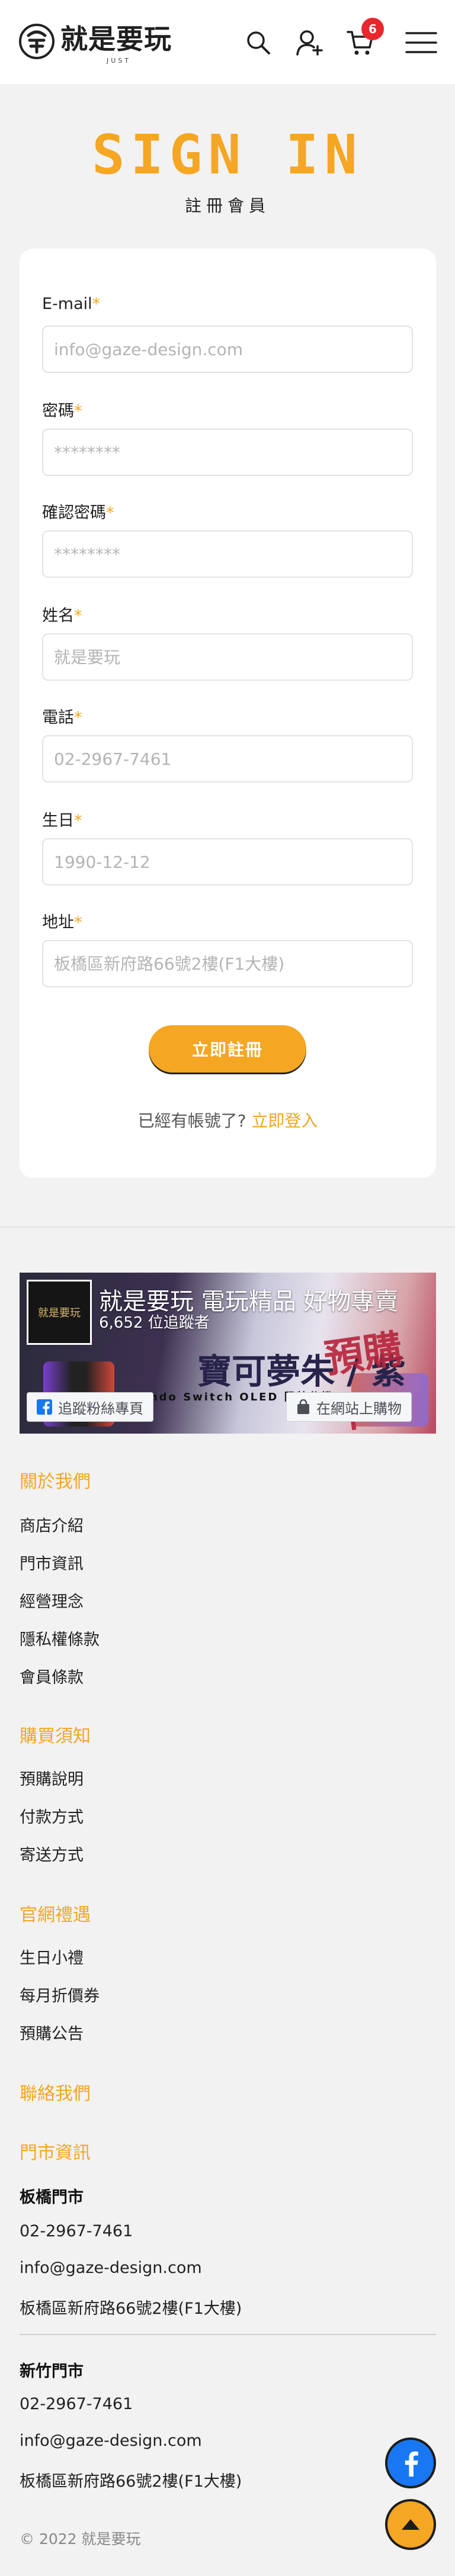 Image resolution: width=455 pixels, height=2576 pixels. Describe the element at coordinates (284, 1121) in the screenshot. I see `login-link: 立即登入` at that location.